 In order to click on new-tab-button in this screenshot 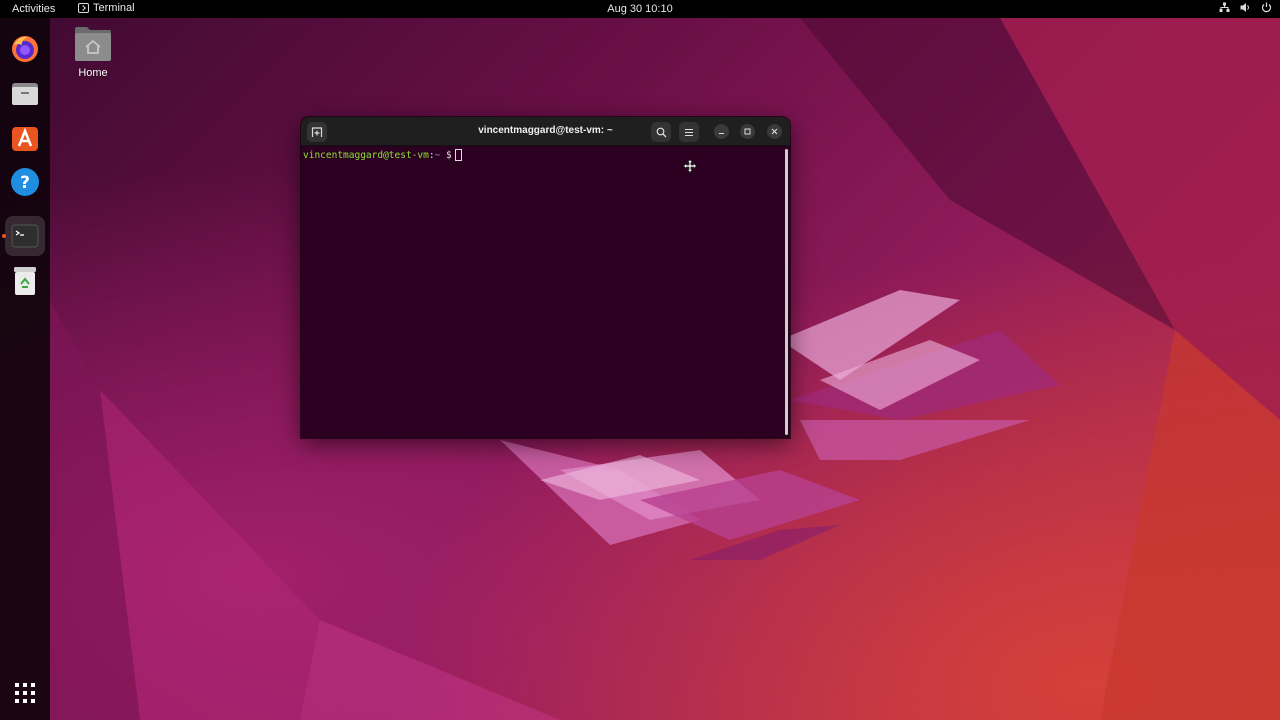, I will do `click(317, 132)`.